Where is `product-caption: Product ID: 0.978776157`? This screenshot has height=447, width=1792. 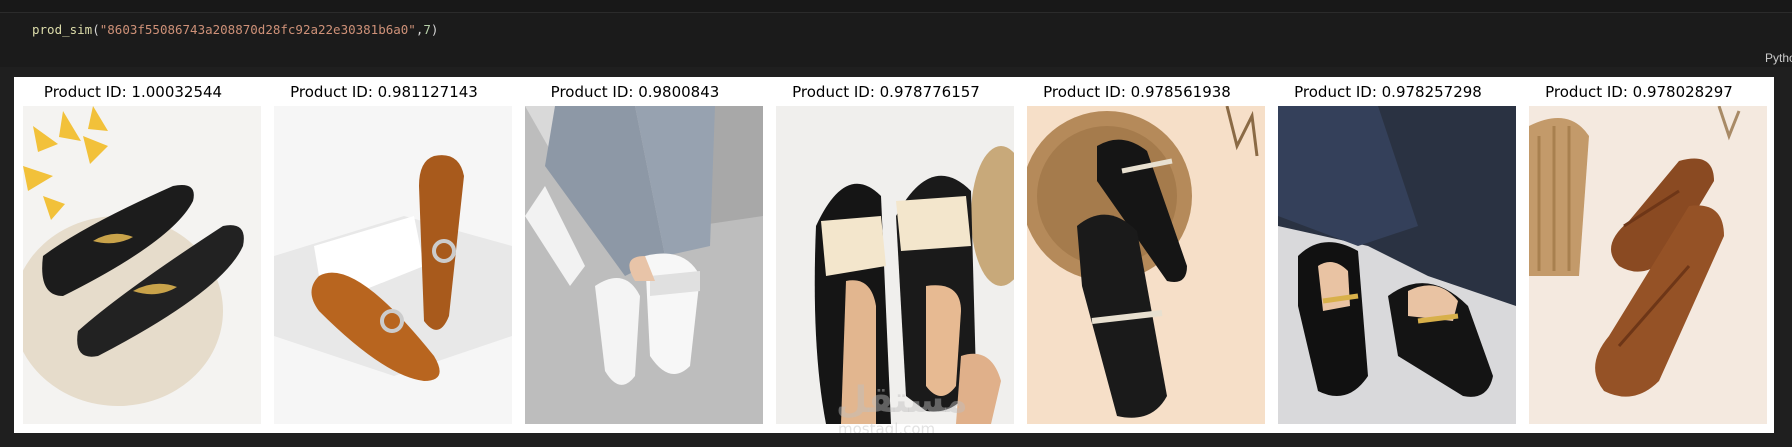
product-caption: Product ID: 0.978776157 is located at coordinates (886, 92).